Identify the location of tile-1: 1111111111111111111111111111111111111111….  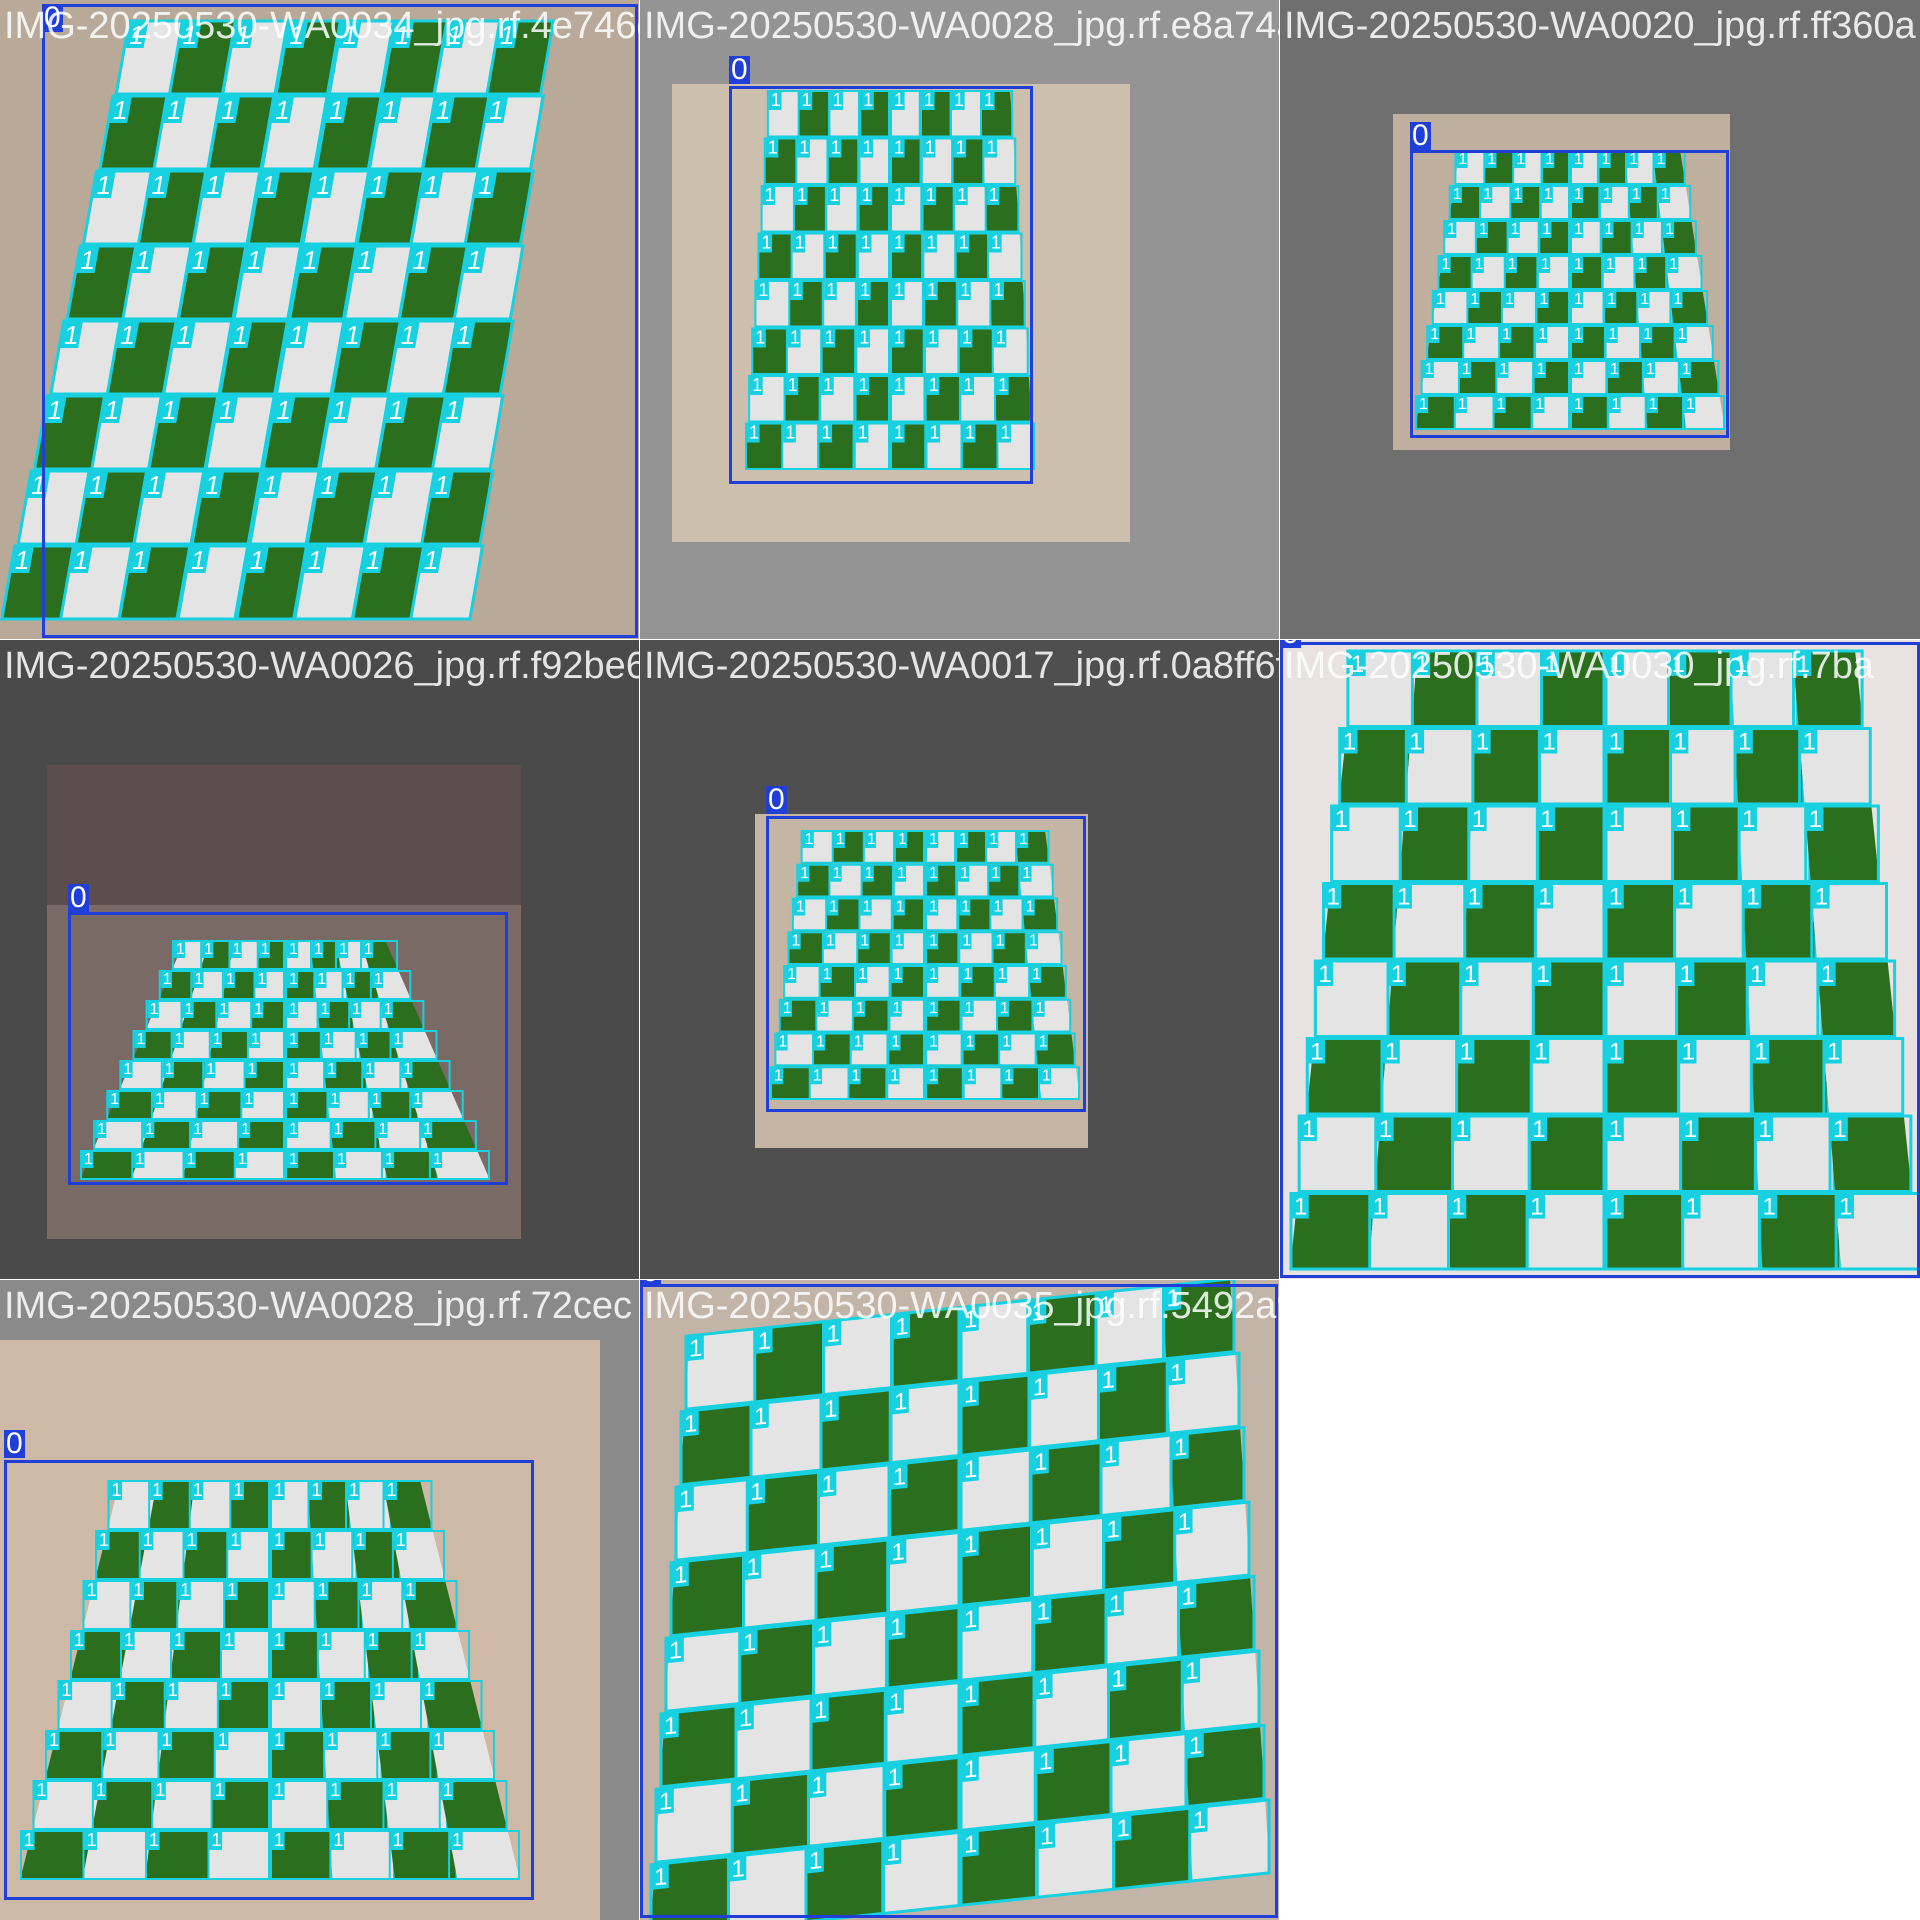
(319, 319).